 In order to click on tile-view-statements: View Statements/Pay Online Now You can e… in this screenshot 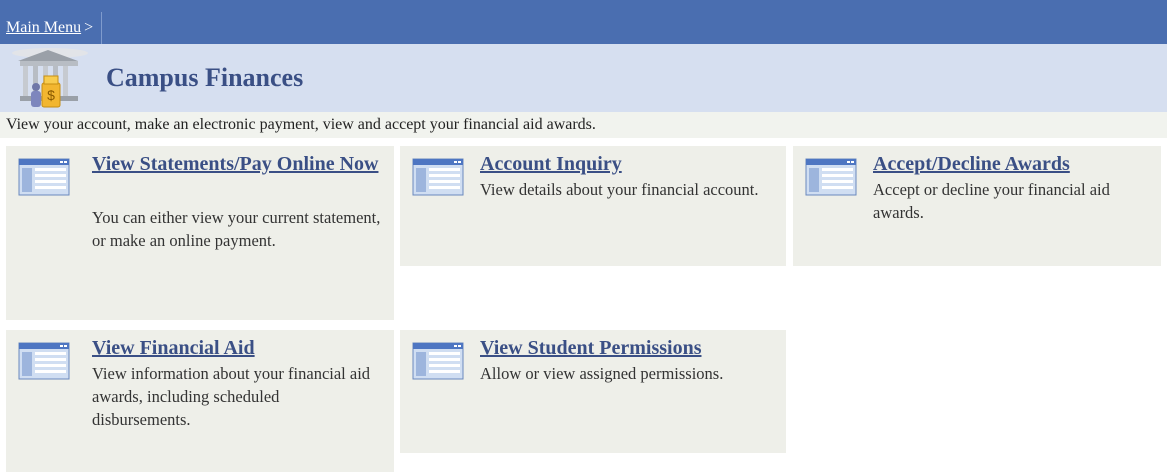, I will do `click(200, 233)`.